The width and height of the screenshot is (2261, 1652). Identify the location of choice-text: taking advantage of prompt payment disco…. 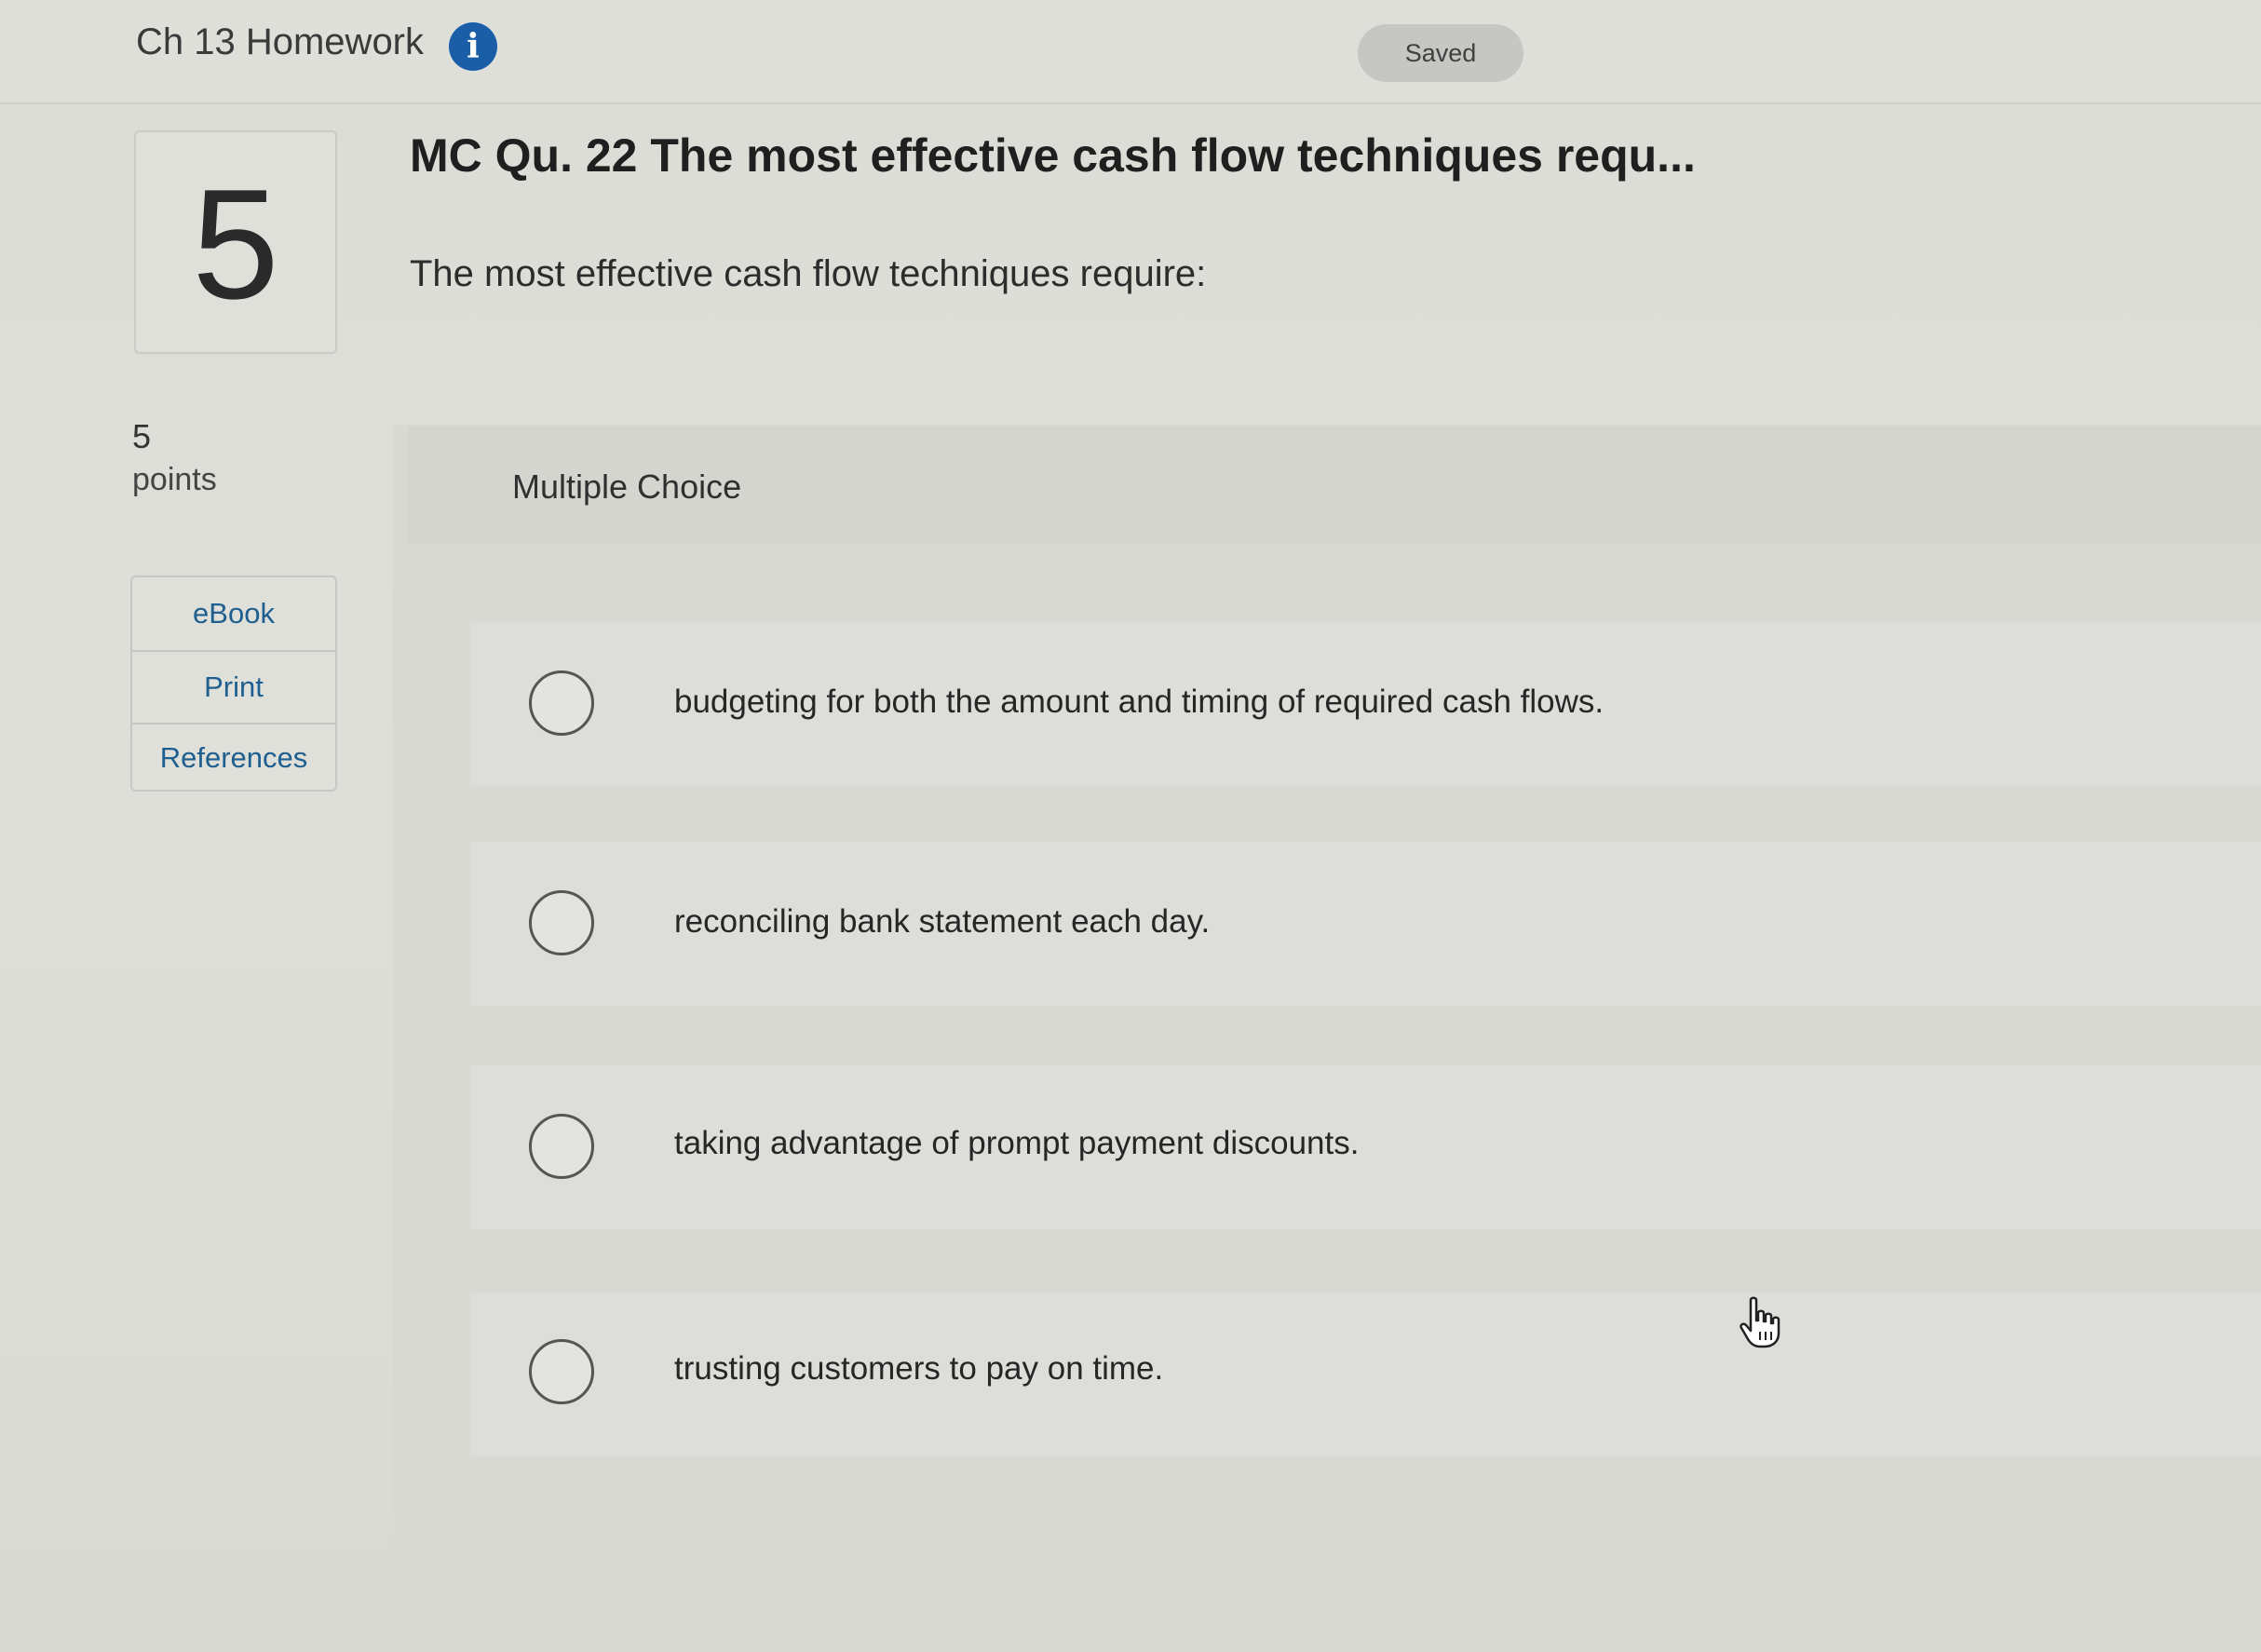
(1016, 1143).